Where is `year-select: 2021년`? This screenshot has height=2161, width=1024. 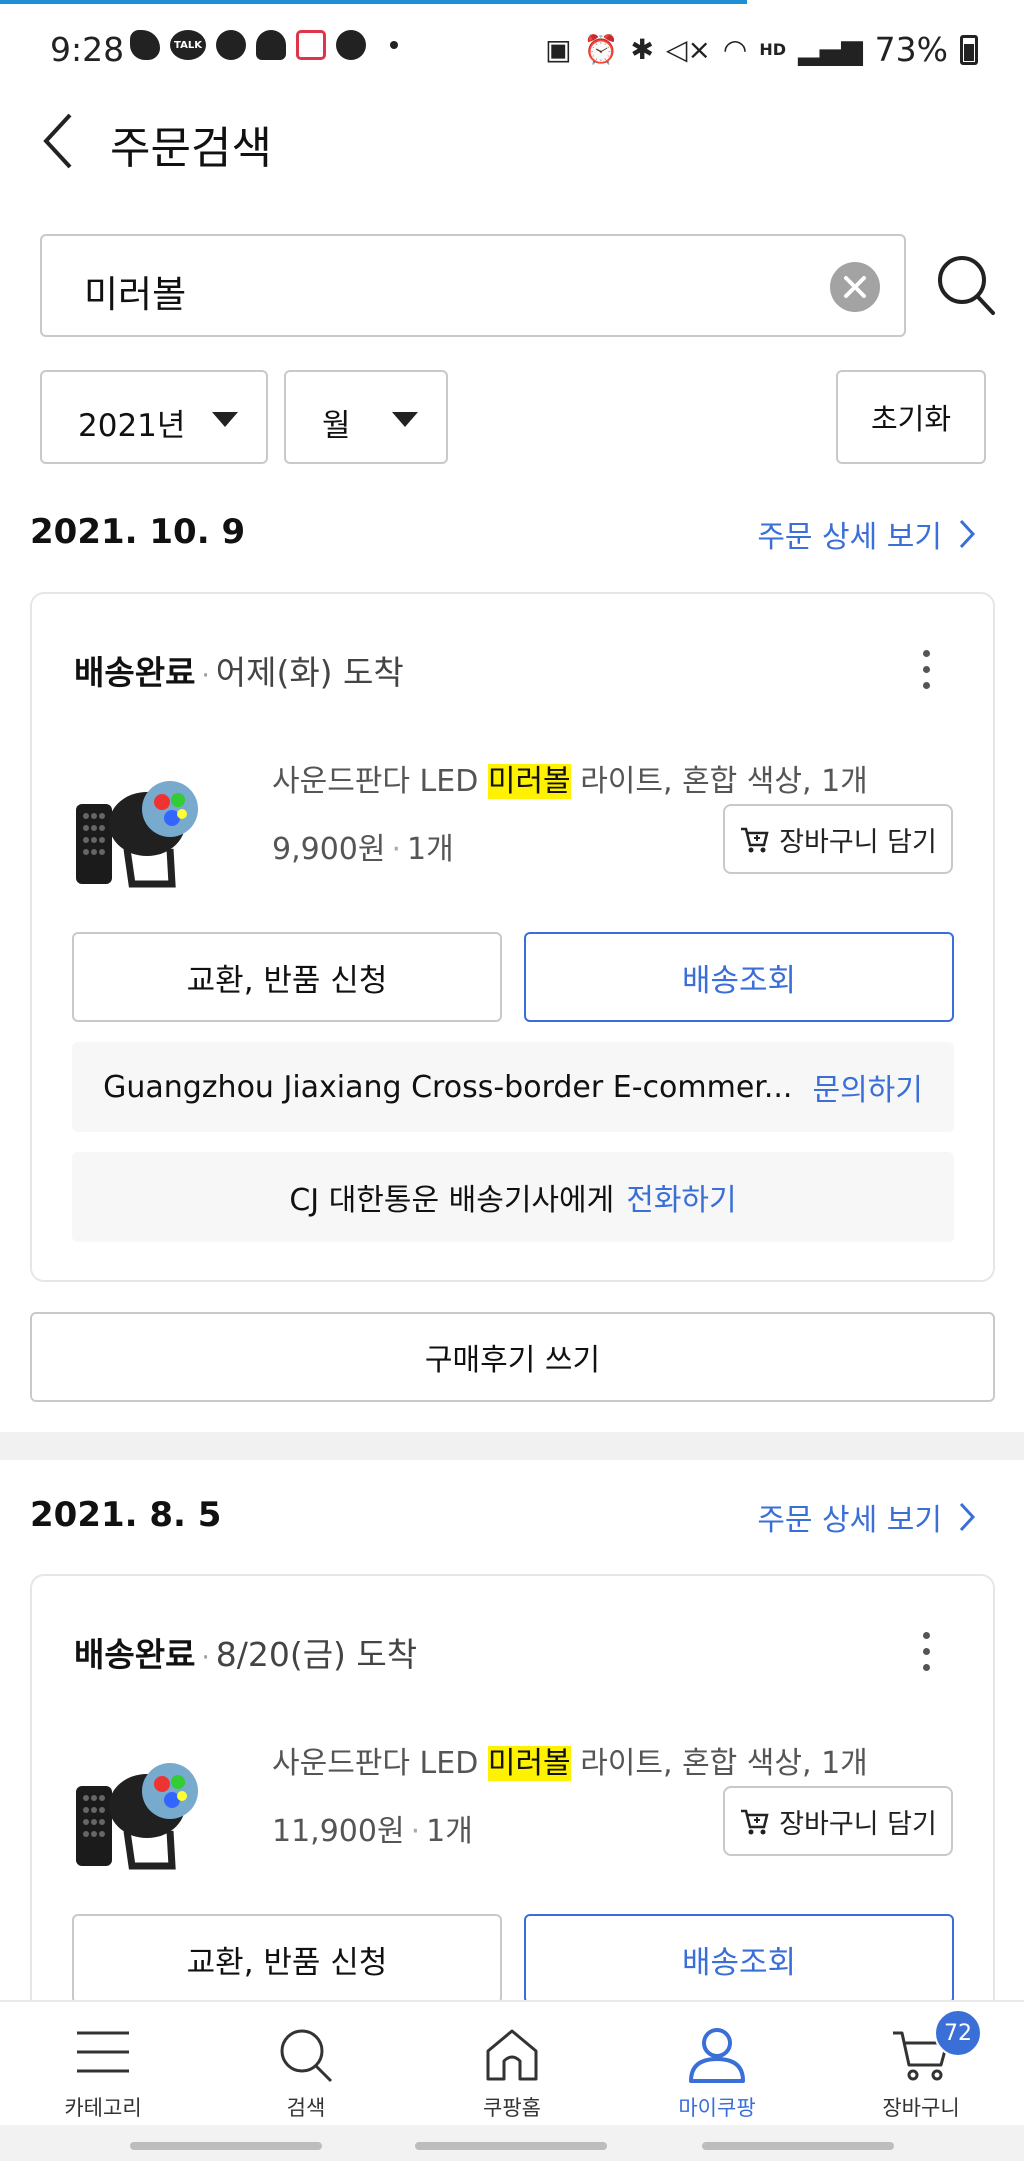 year-select: 2021년 is located at coordinates (154, 417).